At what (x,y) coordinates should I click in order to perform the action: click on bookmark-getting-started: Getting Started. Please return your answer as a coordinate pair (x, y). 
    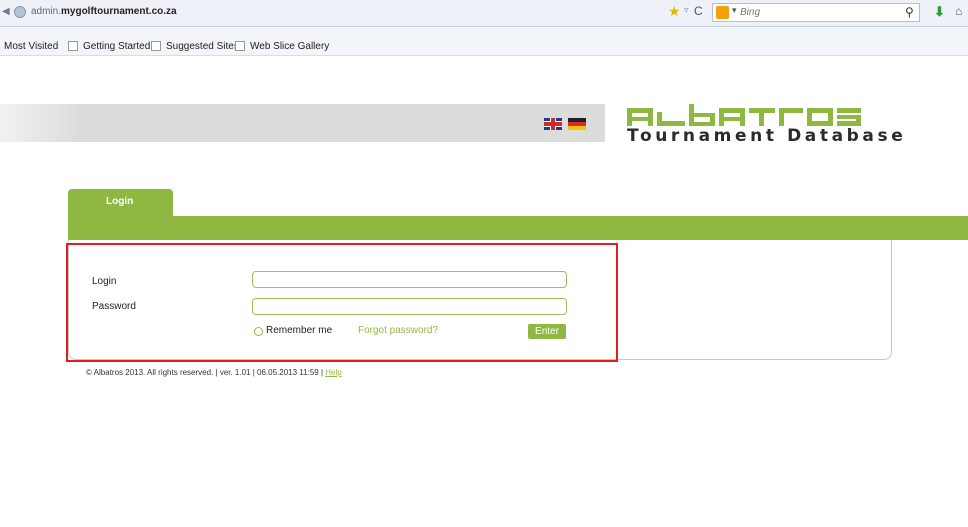
    Looking at the image, I should click on (109, 46).